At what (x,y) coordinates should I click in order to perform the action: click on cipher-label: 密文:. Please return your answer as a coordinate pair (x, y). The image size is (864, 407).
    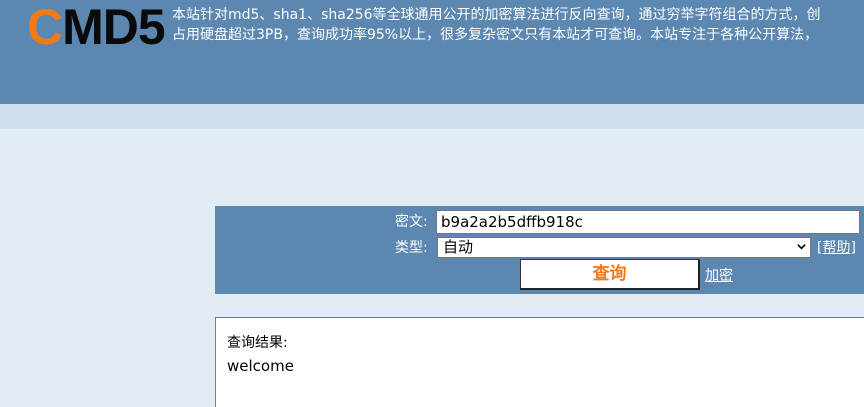
    Looking at the image, I should click on (411, 222).